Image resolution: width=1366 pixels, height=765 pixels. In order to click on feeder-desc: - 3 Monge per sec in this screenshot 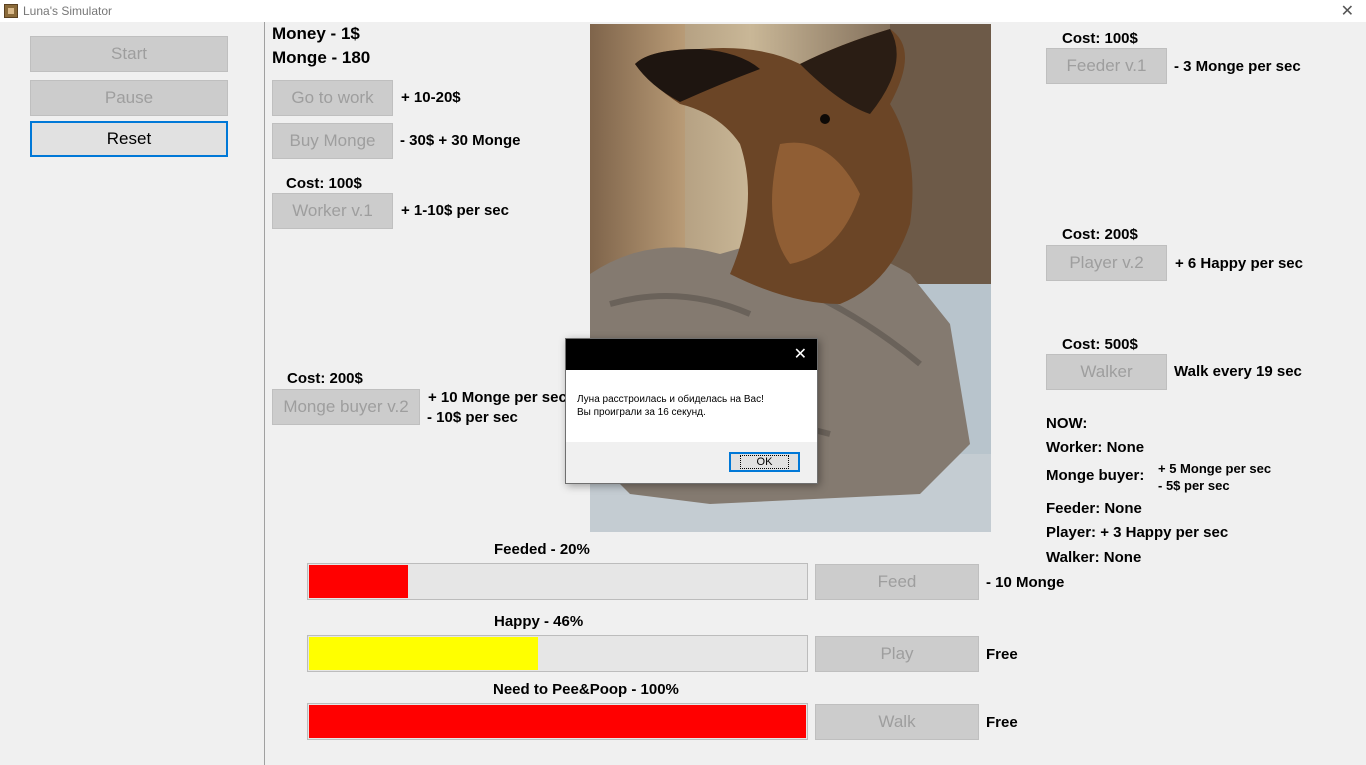, I will do `click(1237, 66)`.